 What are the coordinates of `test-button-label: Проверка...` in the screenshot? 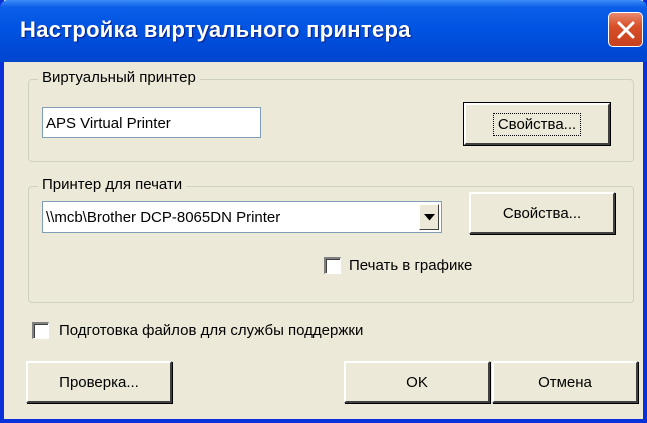 It's located at (99, 382).